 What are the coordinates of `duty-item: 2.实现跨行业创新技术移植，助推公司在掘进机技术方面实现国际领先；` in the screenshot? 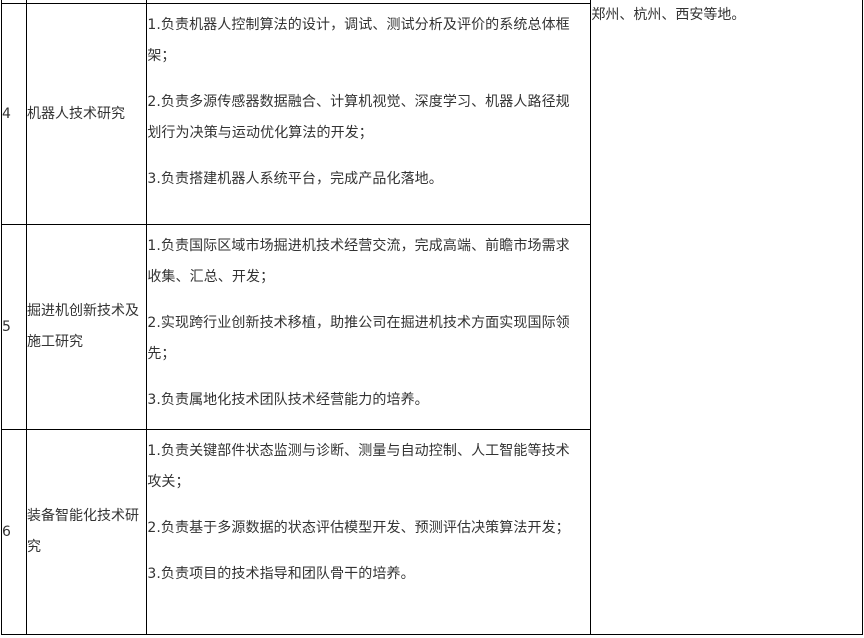 It's located at (358, 338).